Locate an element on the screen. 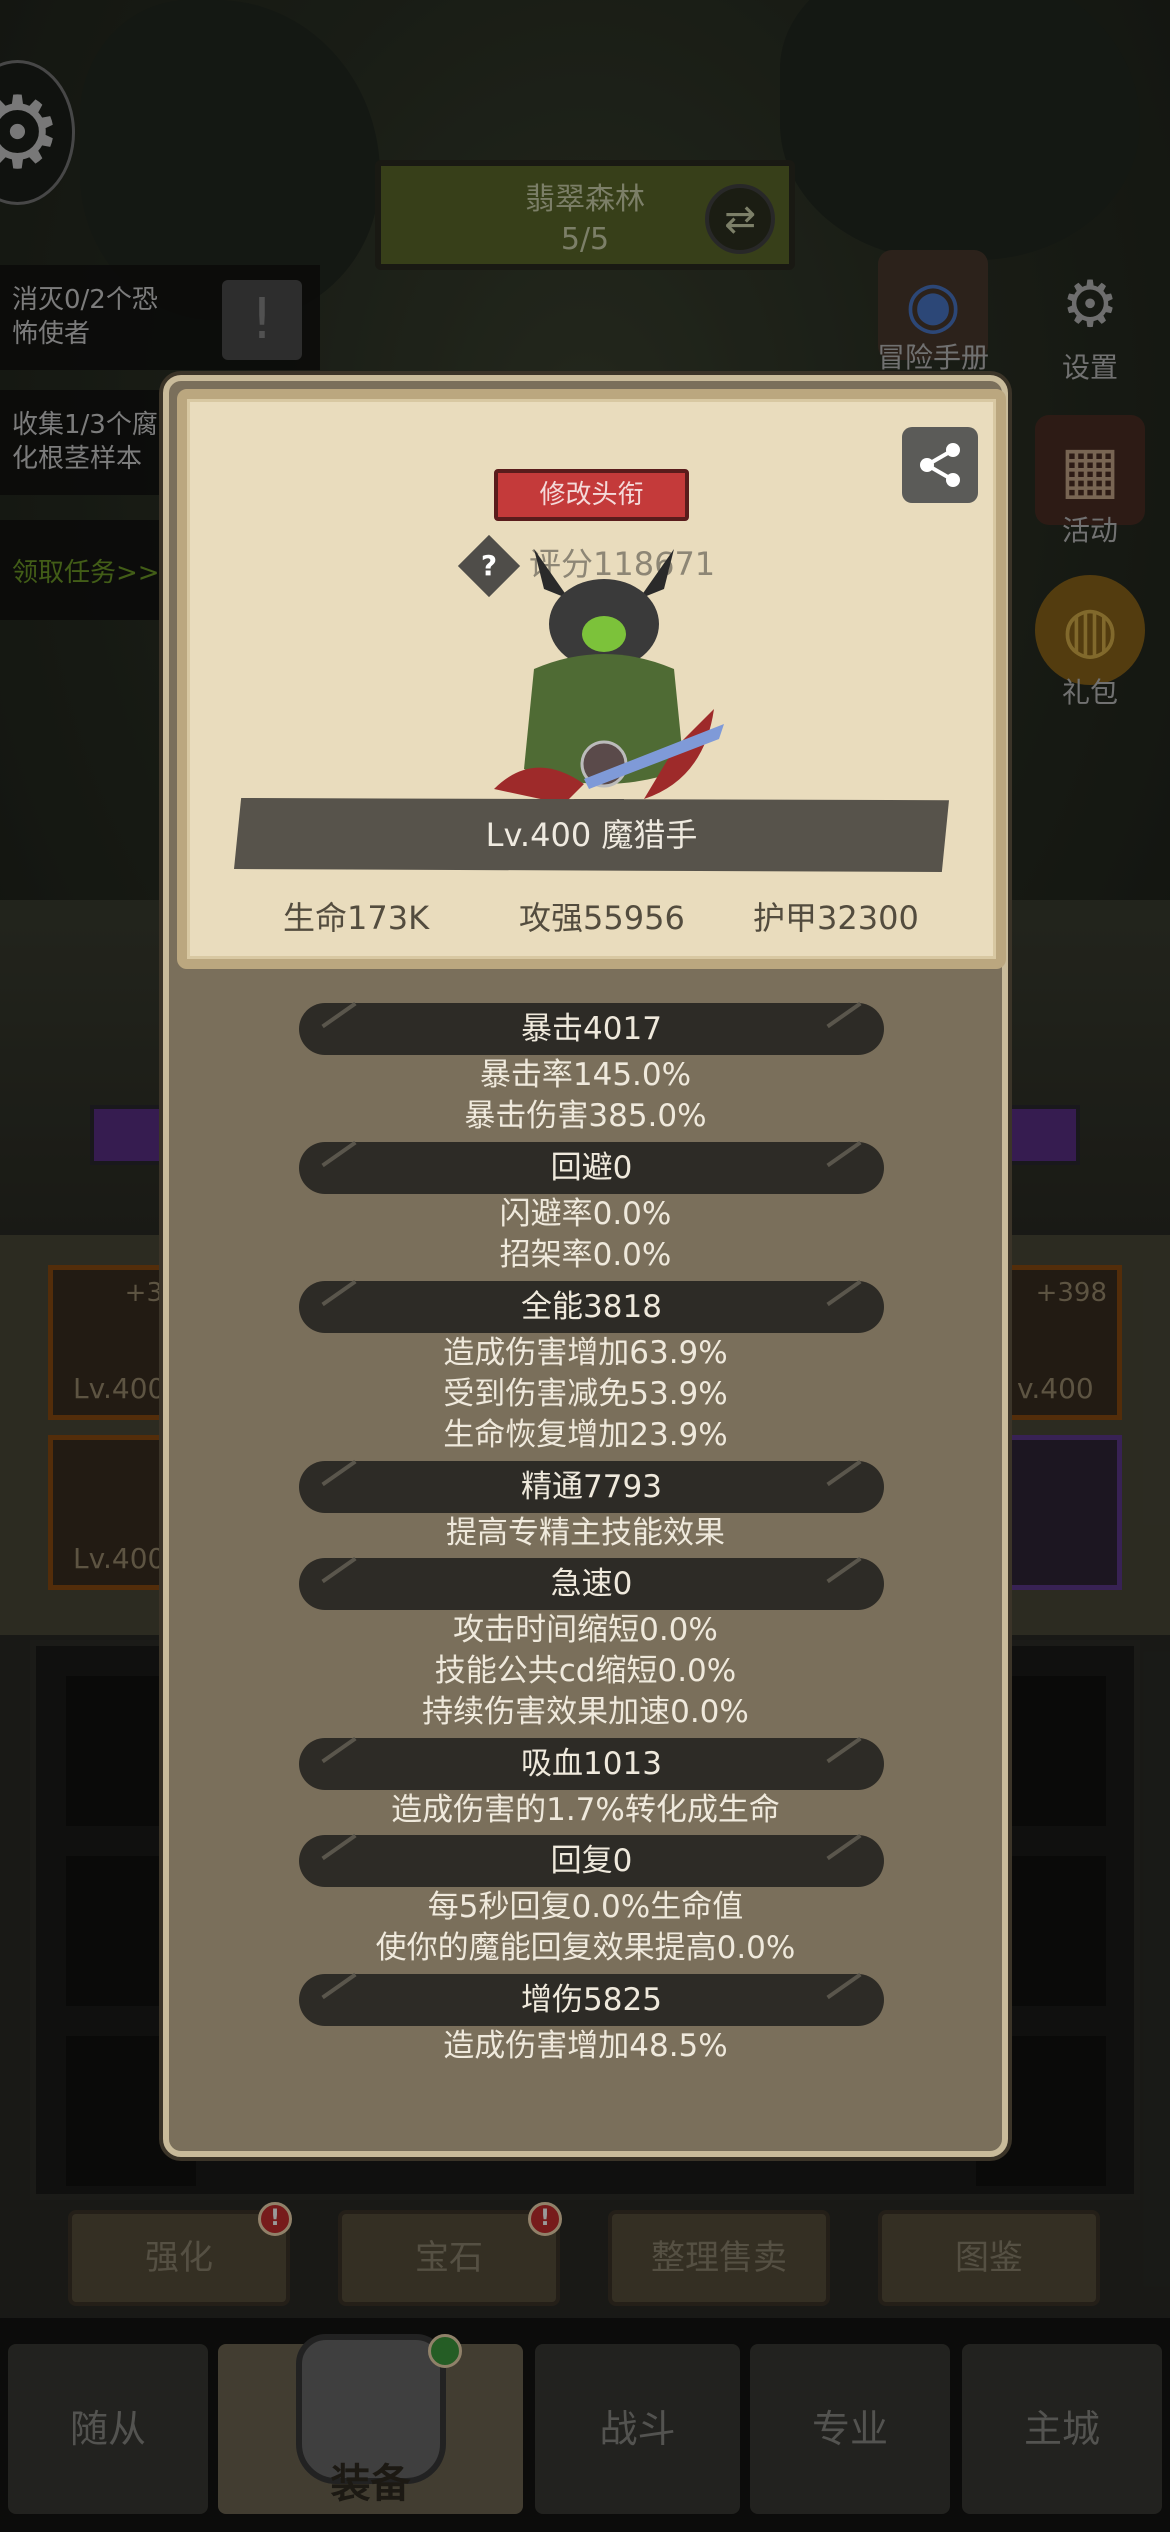 The image size is (1170, 2532). share-icon is located at coordinates (940, 465).